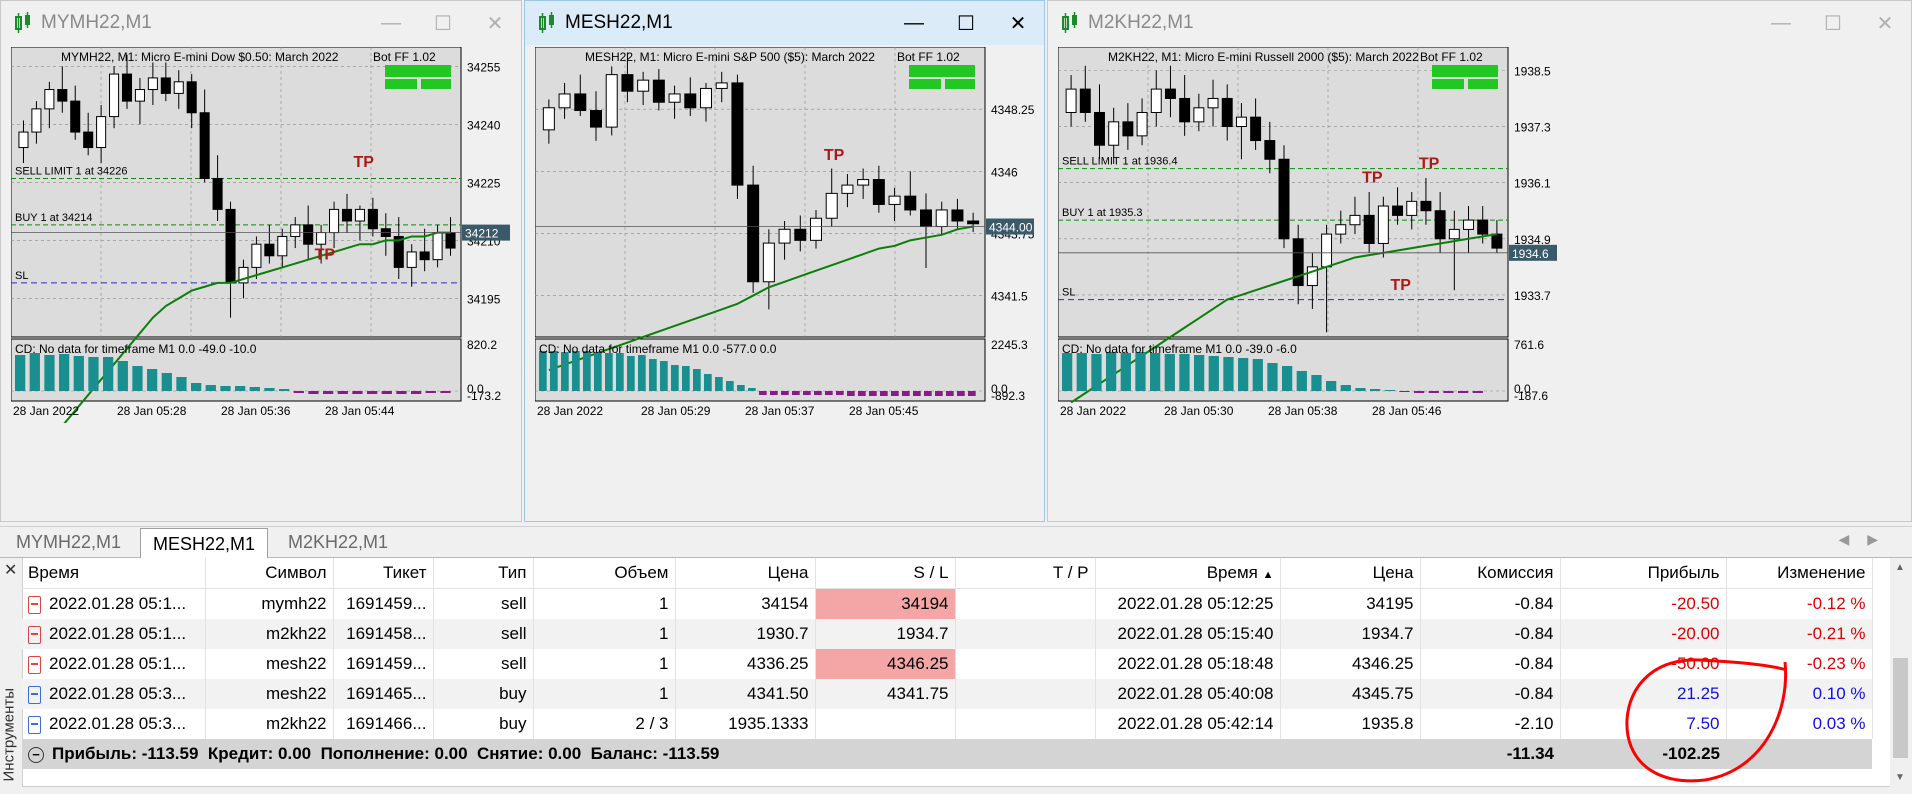 This screenshot has height=794, width=1912. What do you see at coordinates (1643, 573) in the screenshot?
I see `column-header: Прибыль` at bounding box center [1643, 573].